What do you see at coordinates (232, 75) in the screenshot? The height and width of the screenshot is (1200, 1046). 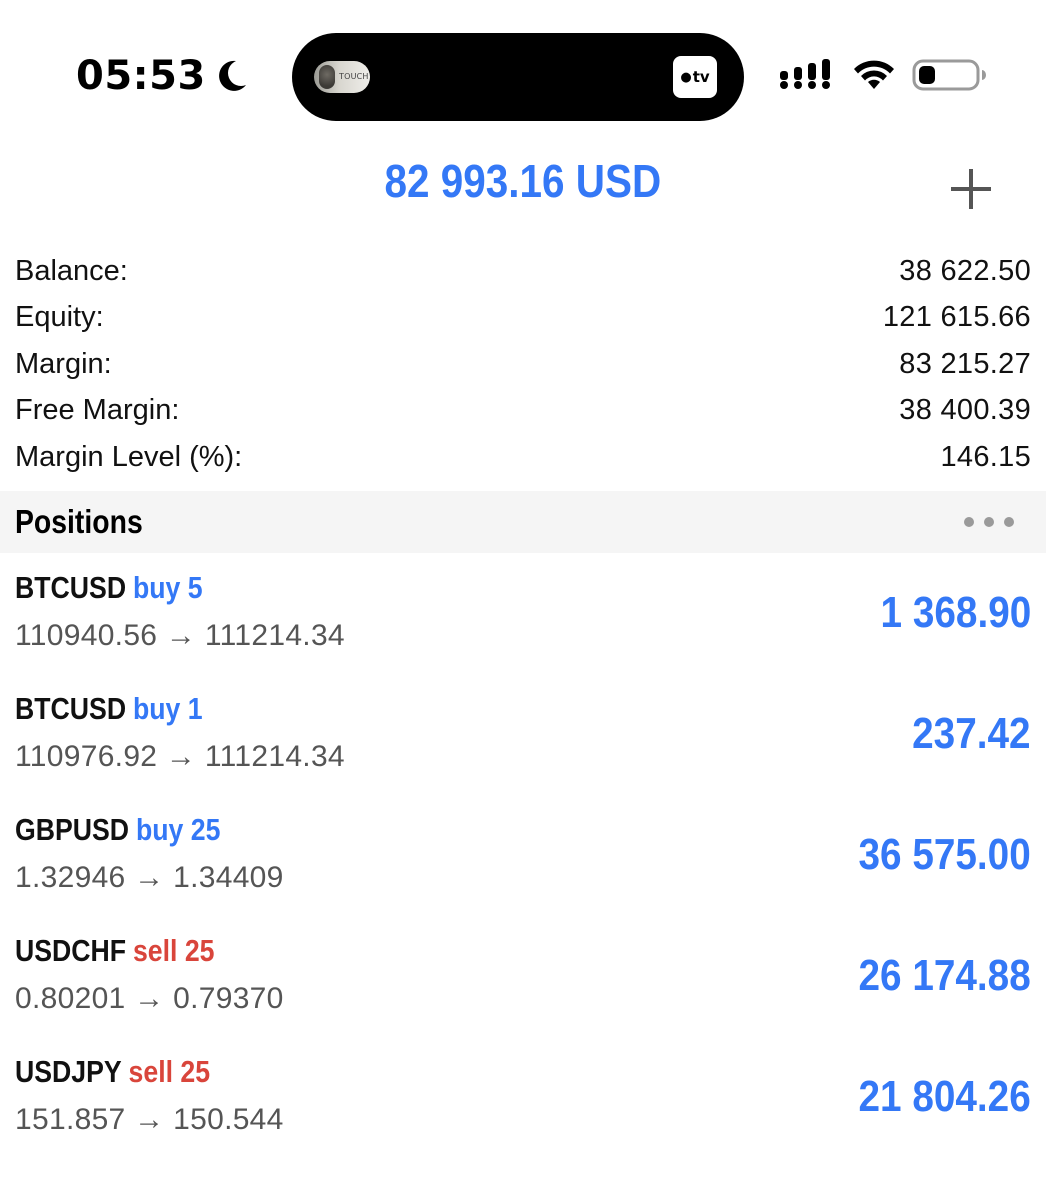 I see `moon-icon` at bounding box center [232, 75].